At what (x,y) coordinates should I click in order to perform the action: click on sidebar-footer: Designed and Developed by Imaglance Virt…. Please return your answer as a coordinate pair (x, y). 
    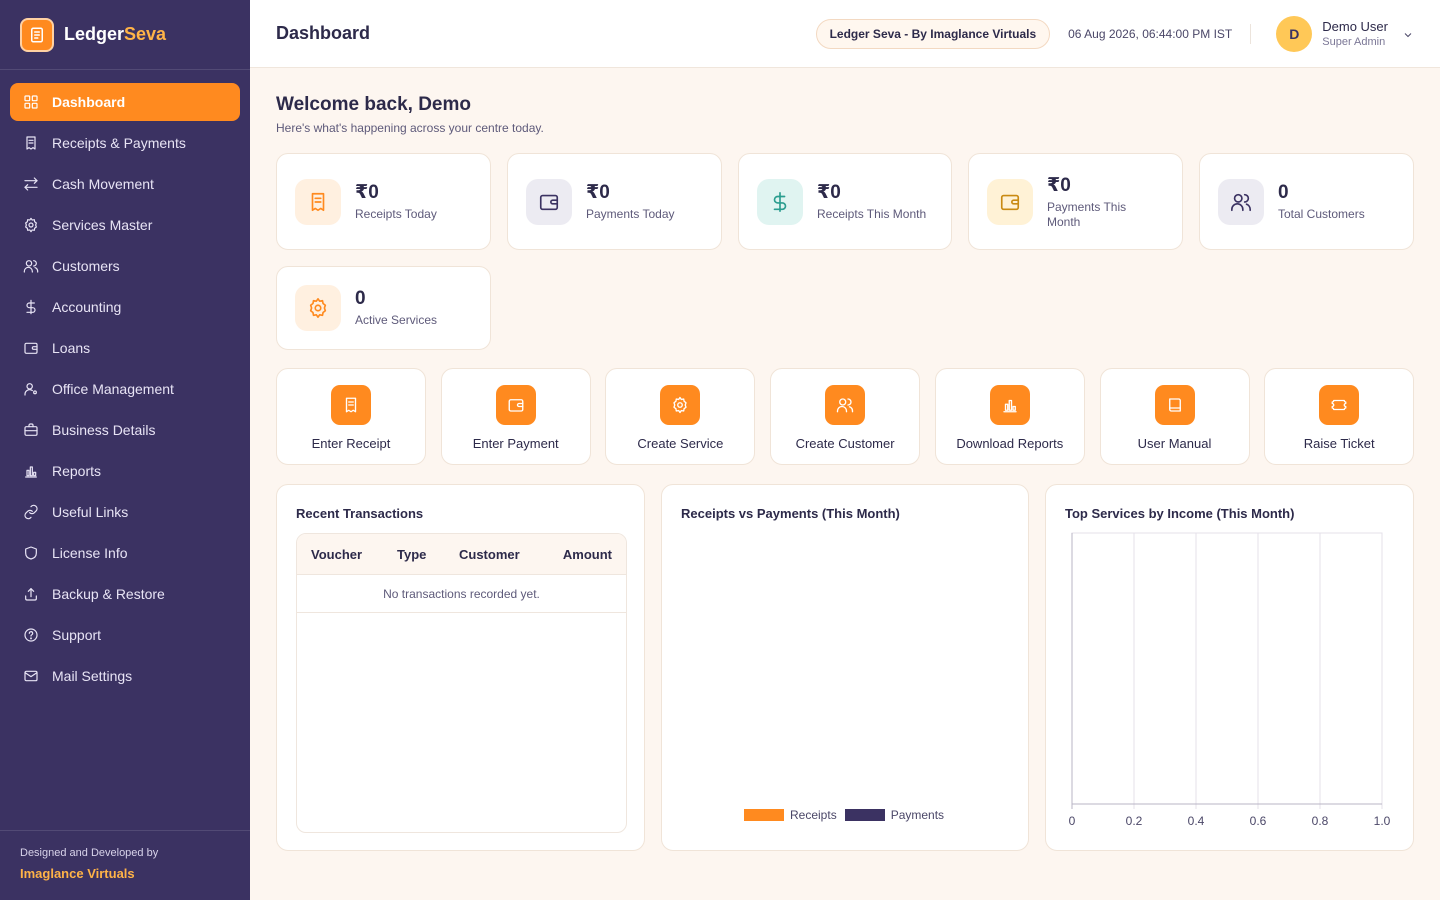
    Looking at the image, I should click on (125, 865).